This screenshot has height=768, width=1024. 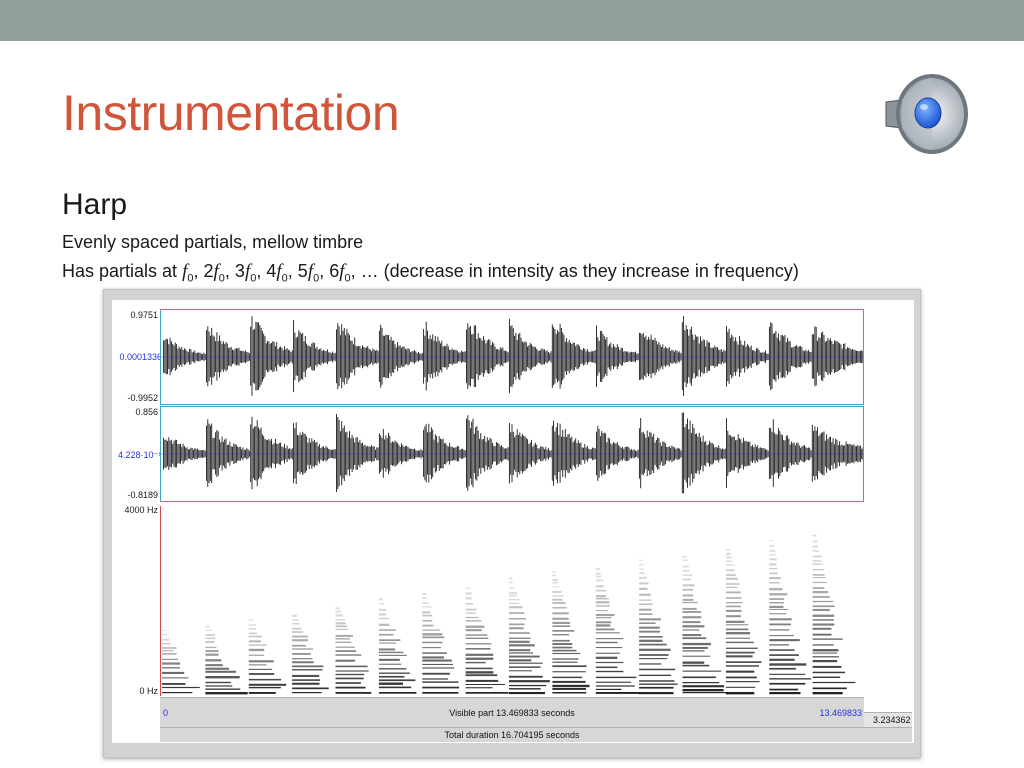 I want to click on total-duration-bar: Total duration 16.704195 seconds, so click(x=536, y=734).